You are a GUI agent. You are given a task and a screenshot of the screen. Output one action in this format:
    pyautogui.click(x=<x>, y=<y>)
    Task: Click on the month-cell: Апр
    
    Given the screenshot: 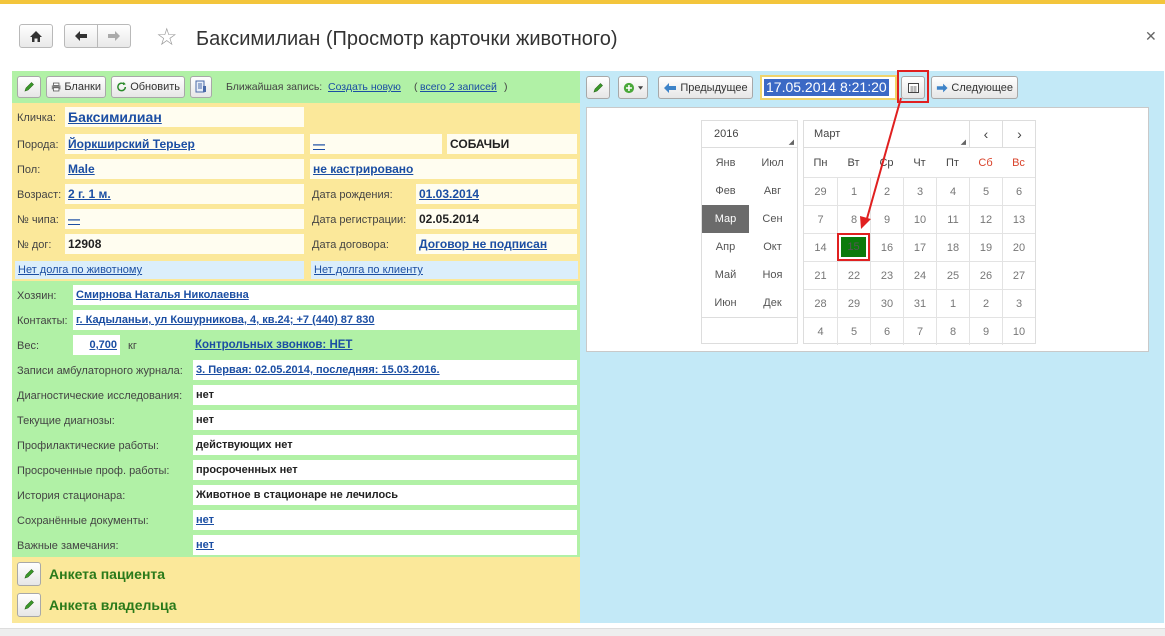 What is the action you would take?
    pyautogui.click(x=725, y=247)
    